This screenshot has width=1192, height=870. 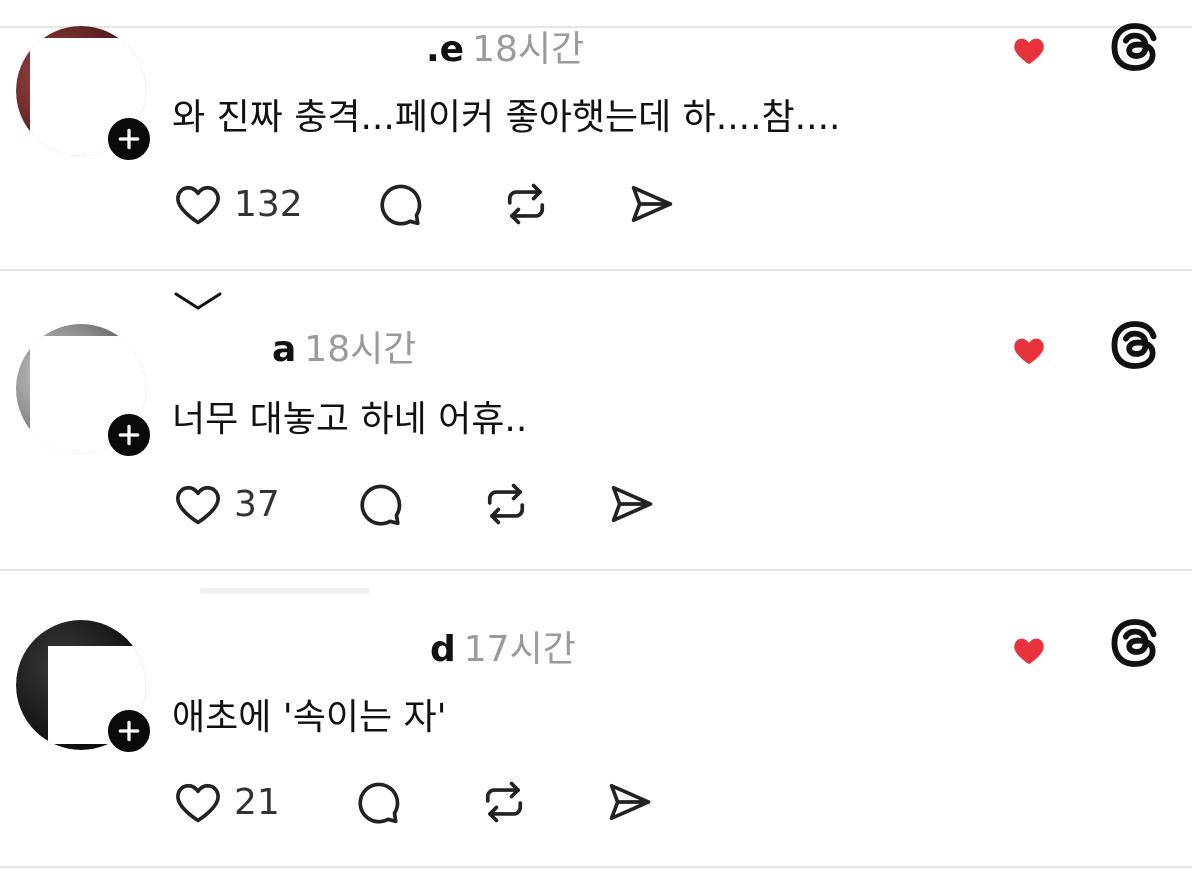 I want to click on post-meta: d 17시간, so click(x=503, y=645).